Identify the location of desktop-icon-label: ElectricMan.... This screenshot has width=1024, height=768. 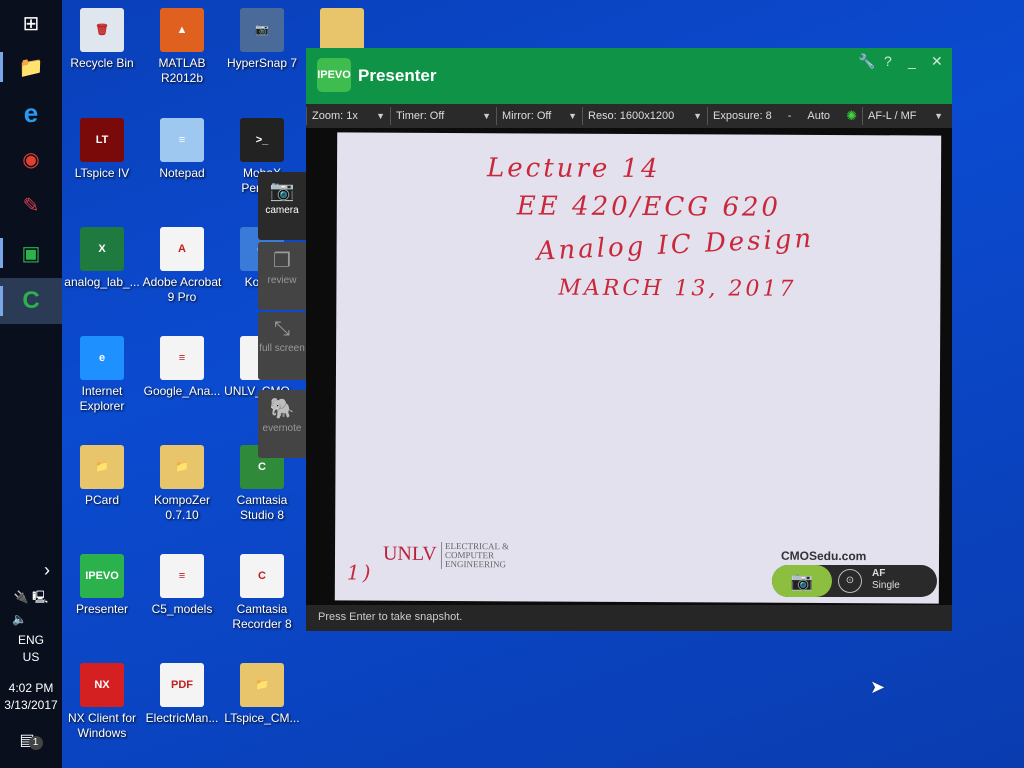
(182, 718).